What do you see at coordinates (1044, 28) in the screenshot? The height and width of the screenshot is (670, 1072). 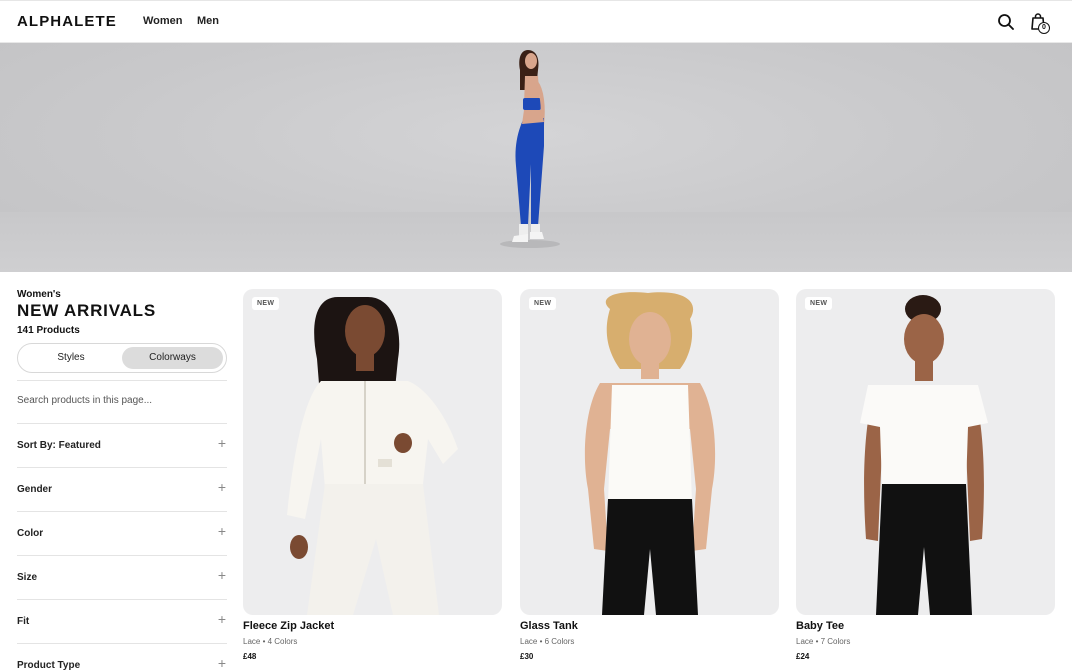 I see `cart-count-badge: 0` at bounding box center [1044, 28].